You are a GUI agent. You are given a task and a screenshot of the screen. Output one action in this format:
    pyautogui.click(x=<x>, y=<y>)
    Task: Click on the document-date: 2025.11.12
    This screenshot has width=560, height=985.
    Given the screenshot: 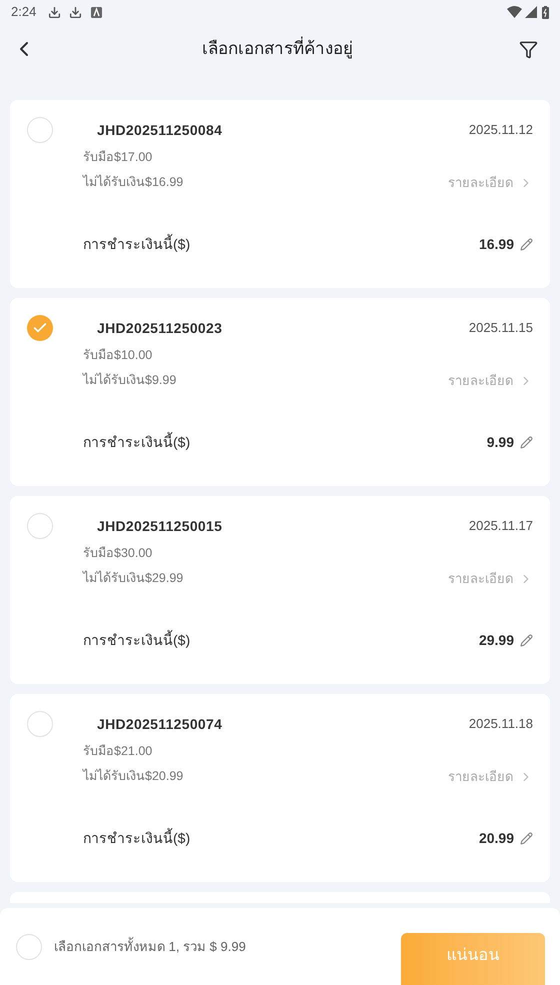 What is the action you would take?
    pyautogui.click(x=500, y=130)
    